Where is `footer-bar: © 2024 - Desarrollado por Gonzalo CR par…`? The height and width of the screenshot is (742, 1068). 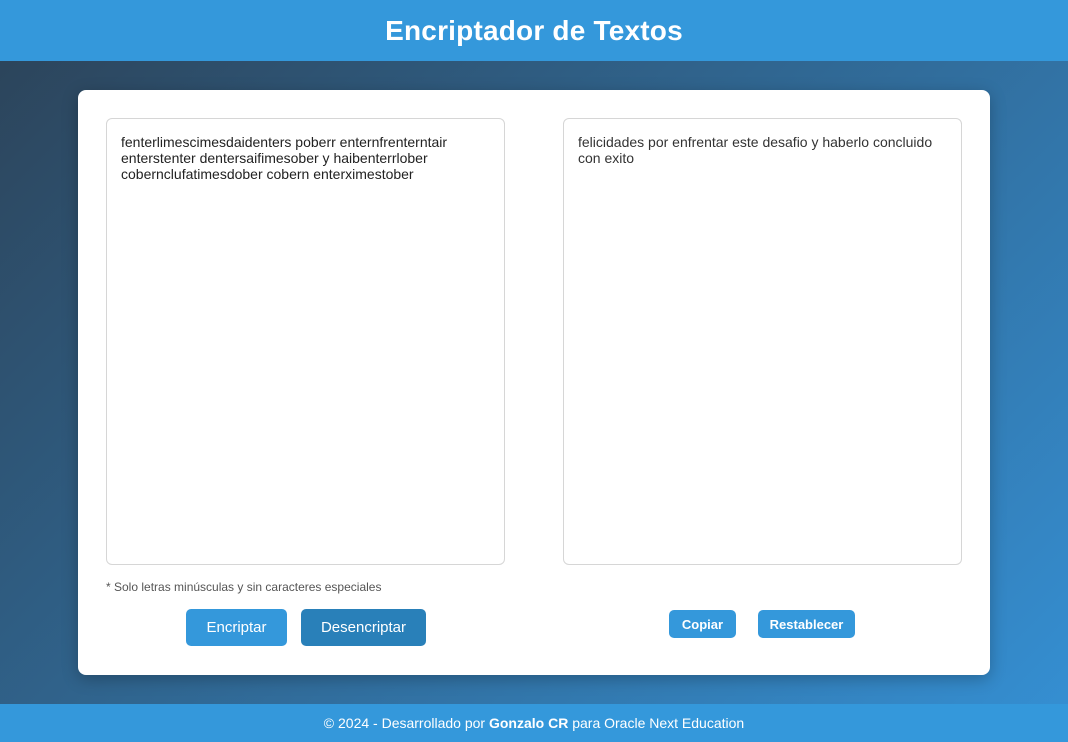 footer-bar: © 2024 - Desarrollado por Gonzalo CR par… is located at coordinates (534, 723).